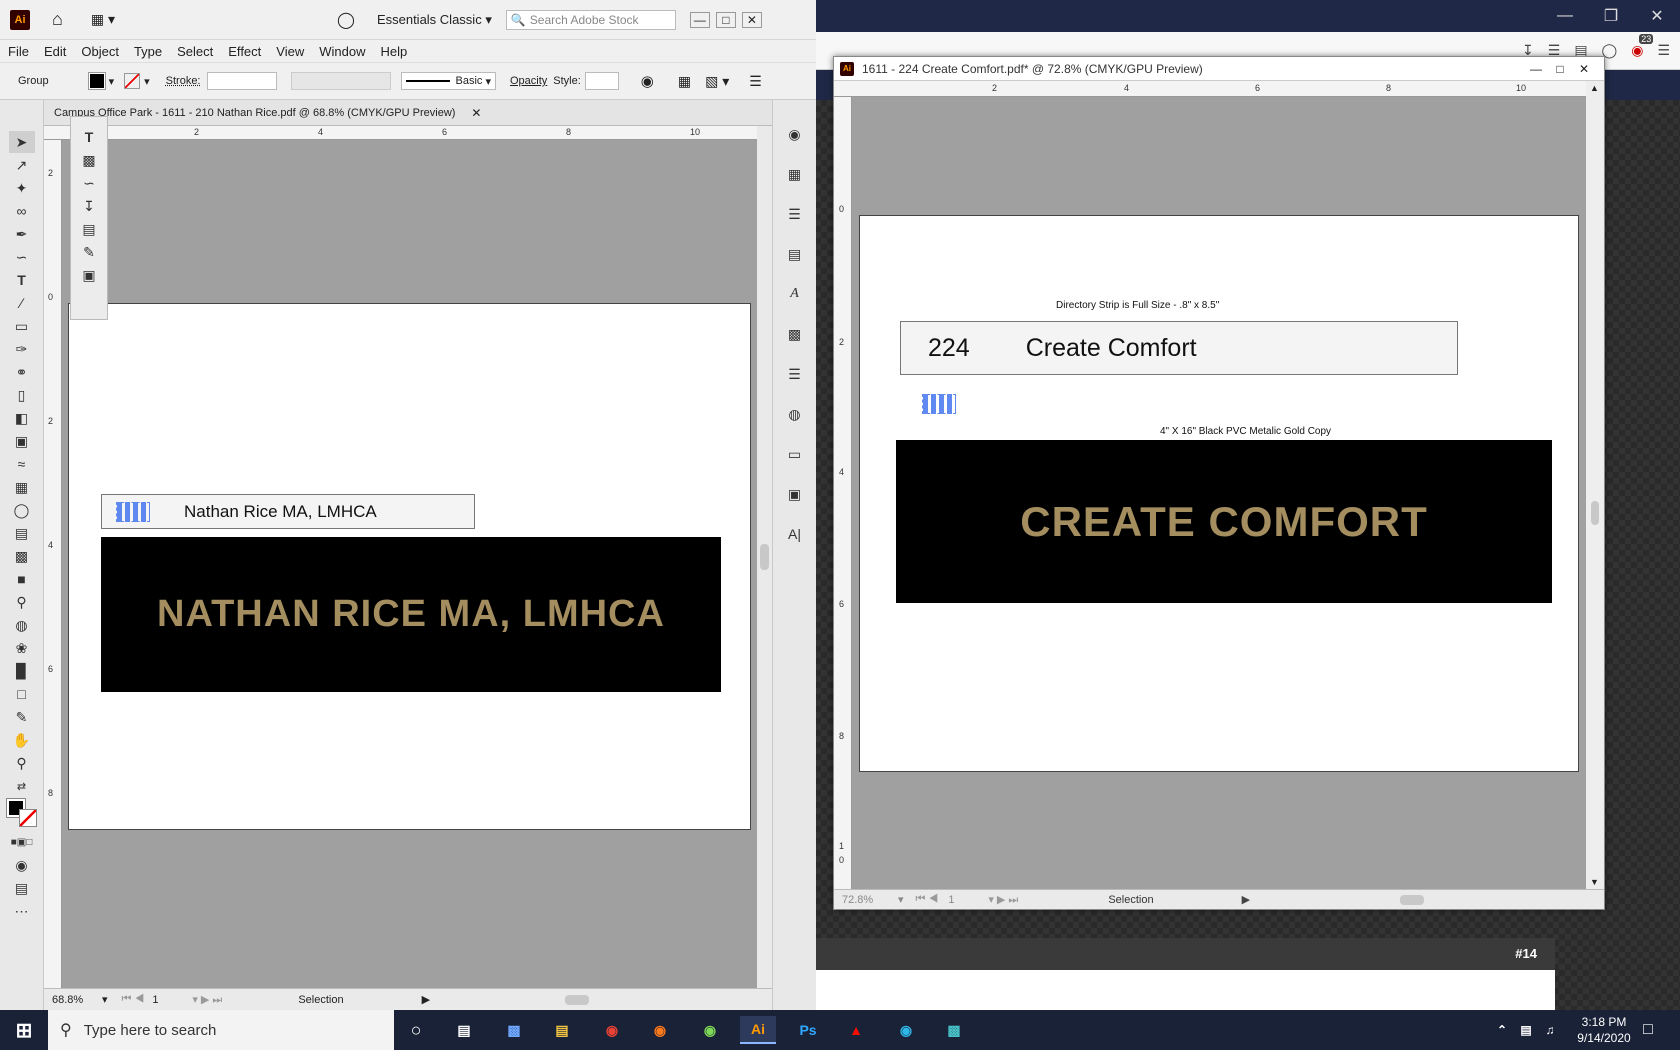 This screenshot has width=1680, height=1050. What do you see at coordinates (89, 183) in the screenshot?
I see `type-on-path-tool-icon: ∽` at bounding box center [89, 183].